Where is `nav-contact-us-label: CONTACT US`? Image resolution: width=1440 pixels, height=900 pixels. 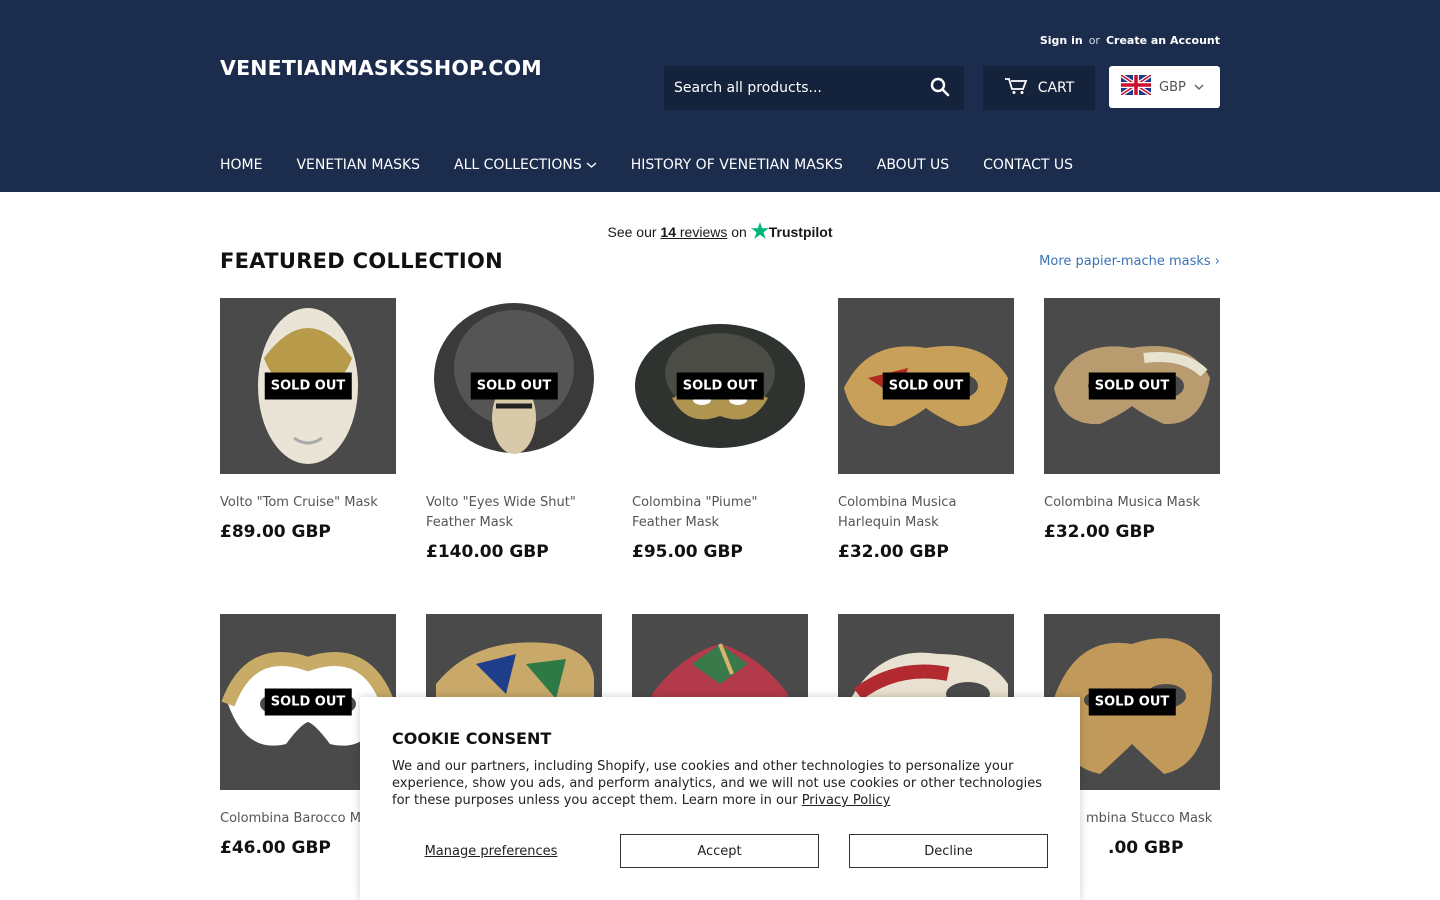 nav-contact-us-label: CONTACT US is located at coordinates (1028, 165).